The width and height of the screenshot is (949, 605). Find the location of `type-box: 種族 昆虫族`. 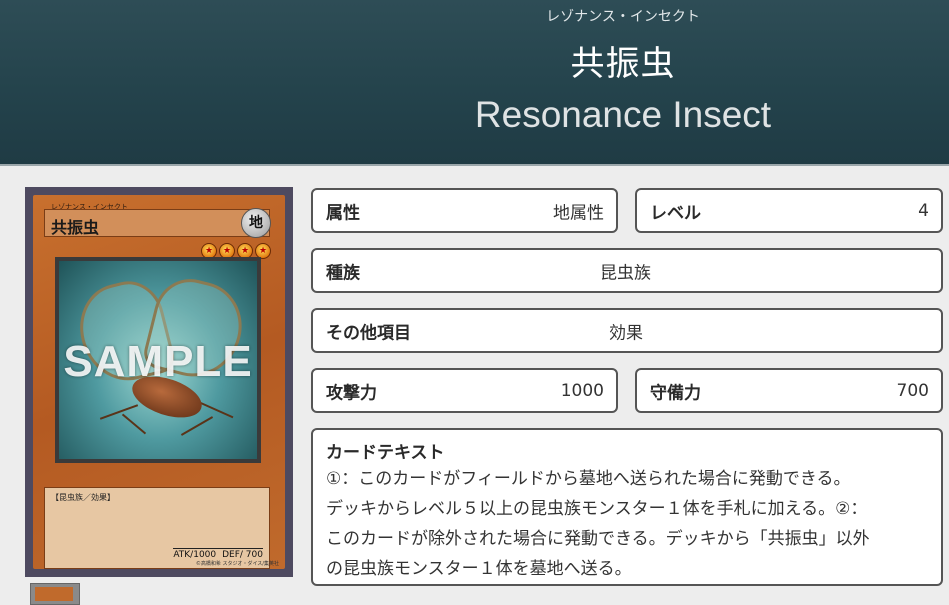

type-box: 種族 昆虫族 is located at coordinates (627, 270).